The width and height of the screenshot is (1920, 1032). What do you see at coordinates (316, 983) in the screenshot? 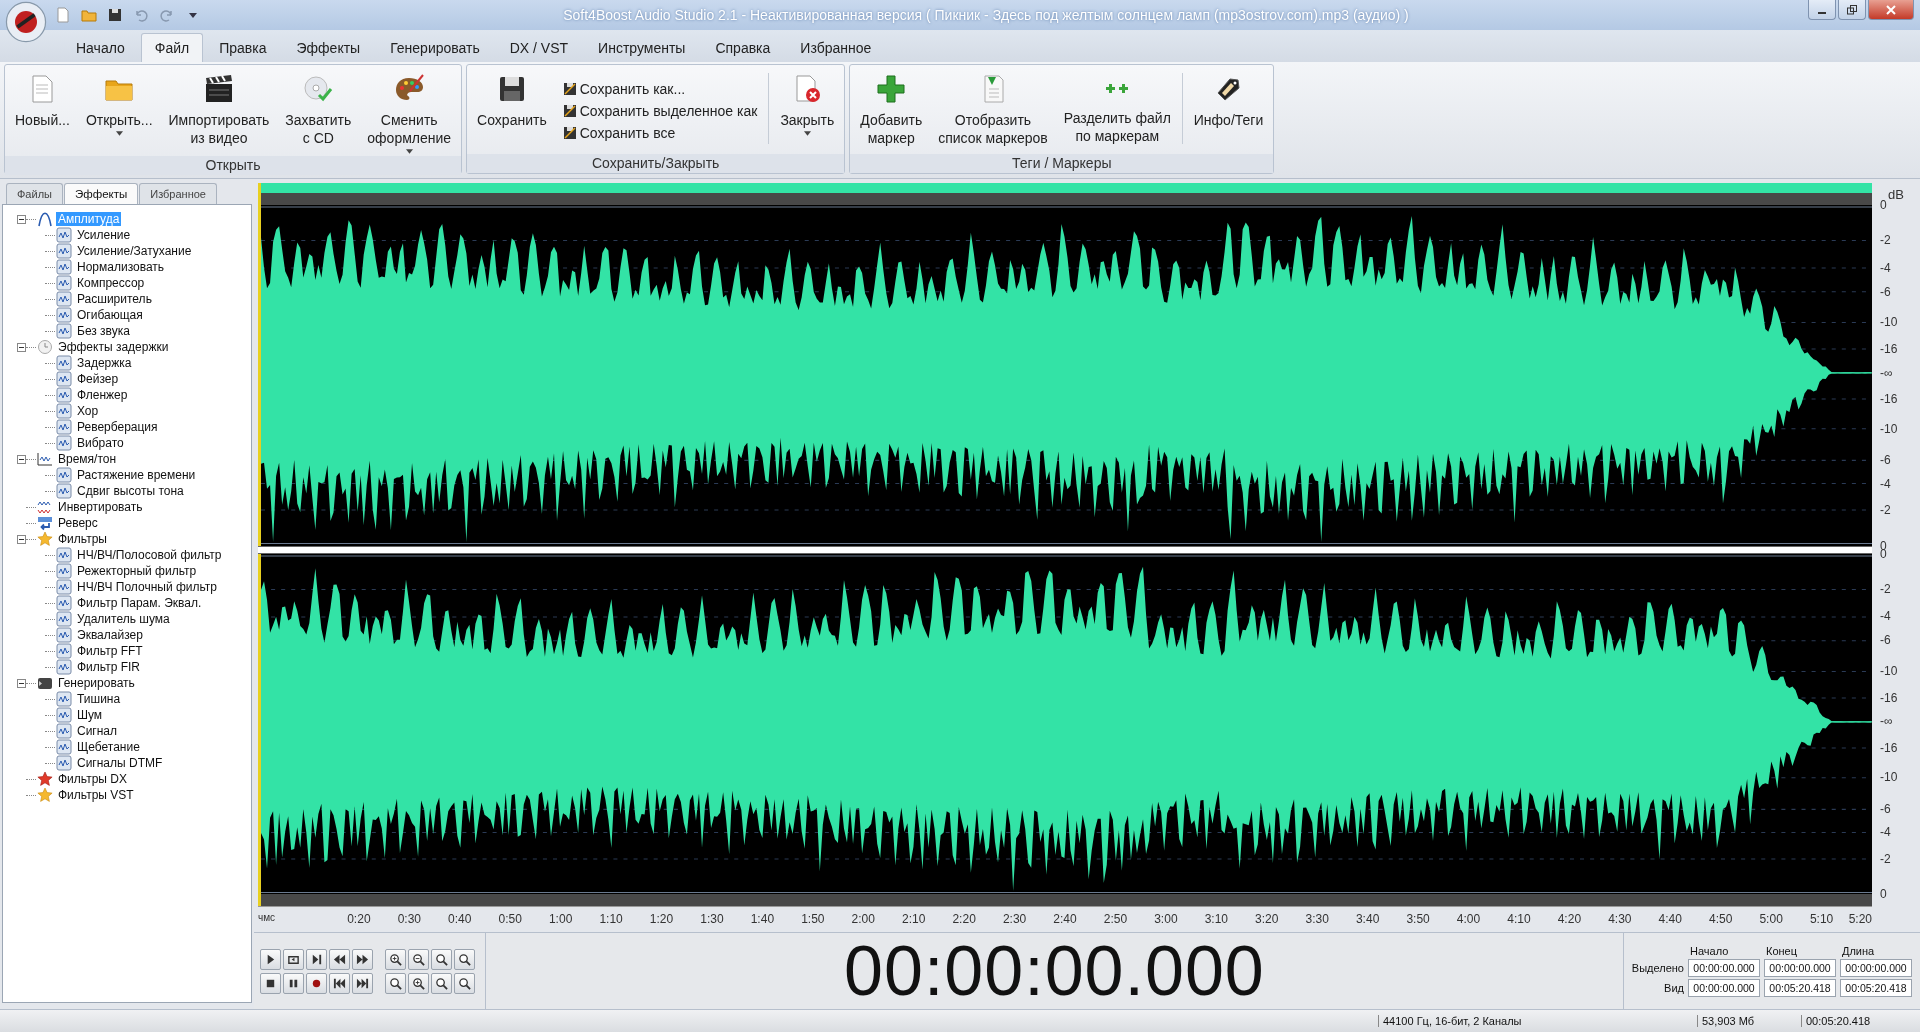
I see `record-button` at bounding box center [316, 983].